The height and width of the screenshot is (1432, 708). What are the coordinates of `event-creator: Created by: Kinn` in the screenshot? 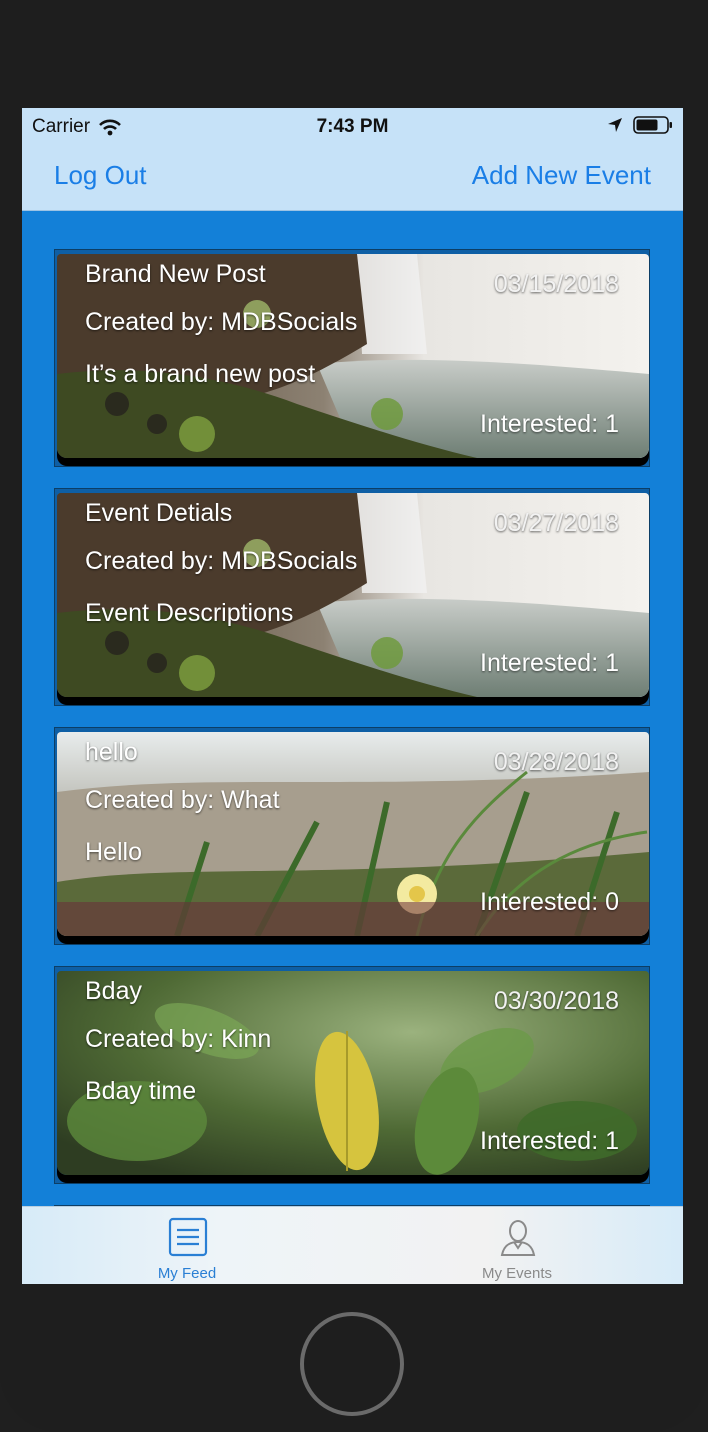 It's located at (178, 1039).